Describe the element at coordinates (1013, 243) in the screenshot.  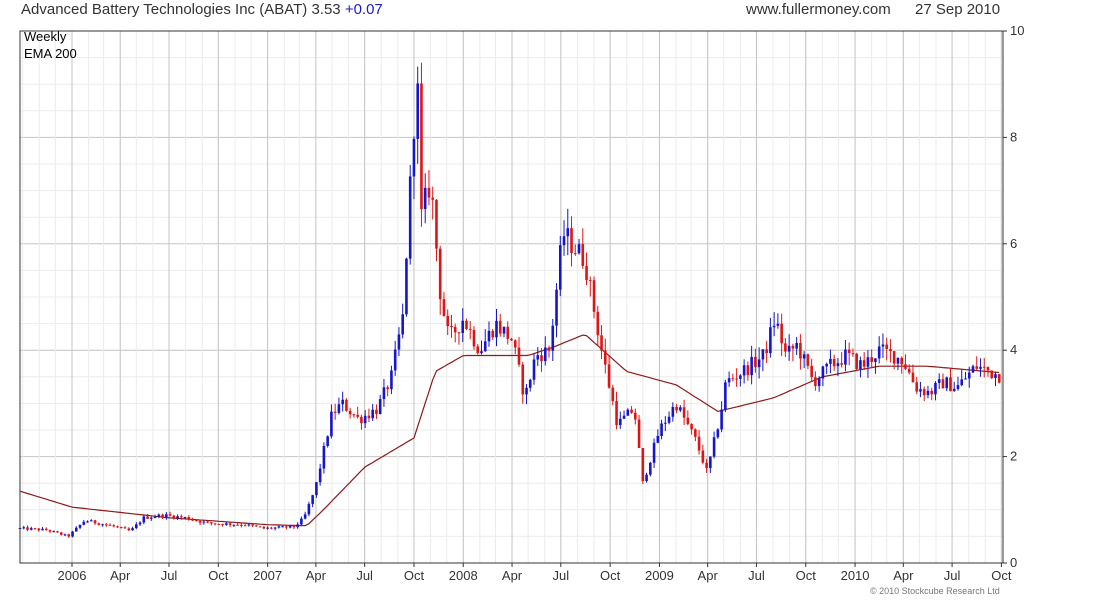
I see `y-tick-label: 6` at that location.